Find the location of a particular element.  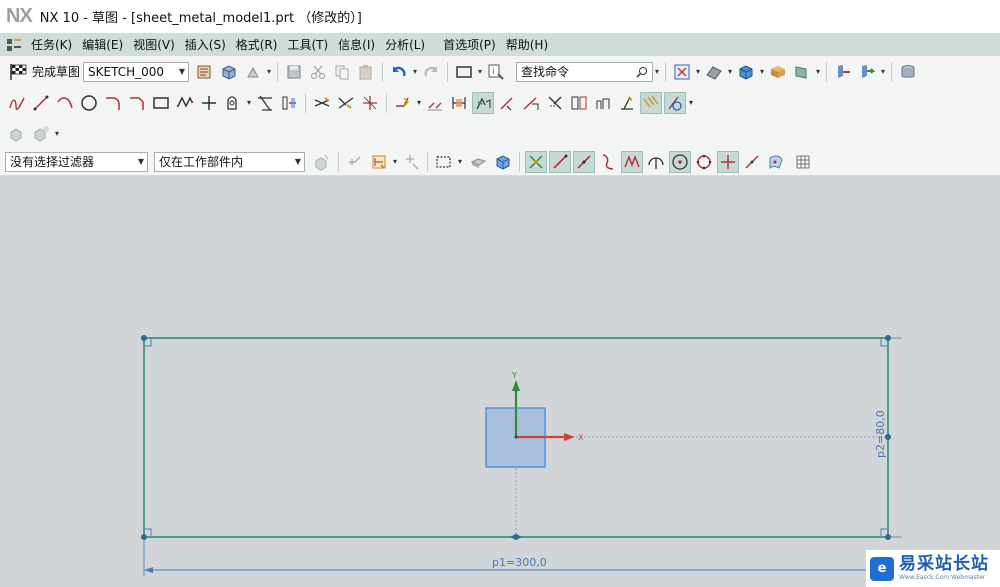

edit-section-icon is located at coordinates (802, 72).